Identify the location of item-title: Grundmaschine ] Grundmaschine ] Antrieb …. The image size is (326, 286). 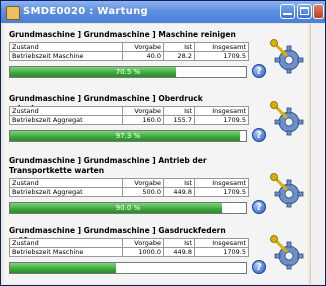
(108, 165).